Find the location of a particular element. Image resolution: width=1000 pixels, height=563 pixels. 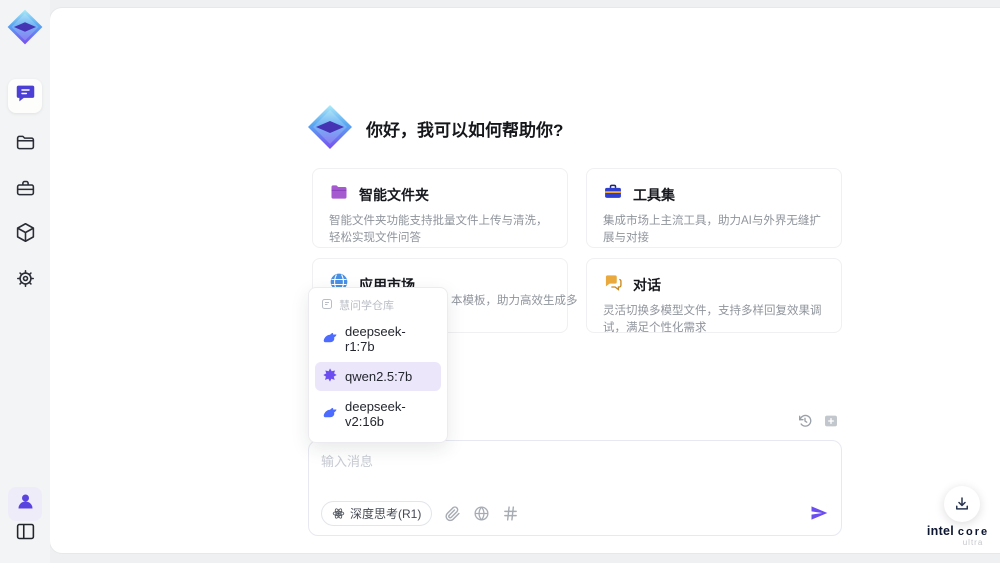

model-dropdown-header: 慧问学仓库 is located at coordinates (378, 304).